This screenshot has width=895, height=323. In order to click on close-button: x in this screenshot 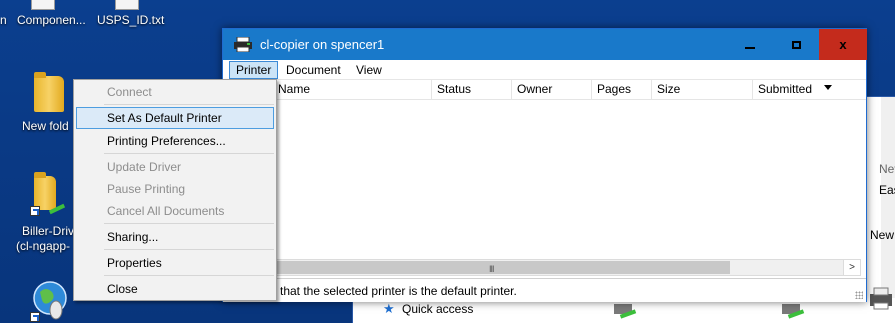, I will do `click(843, 44)`.